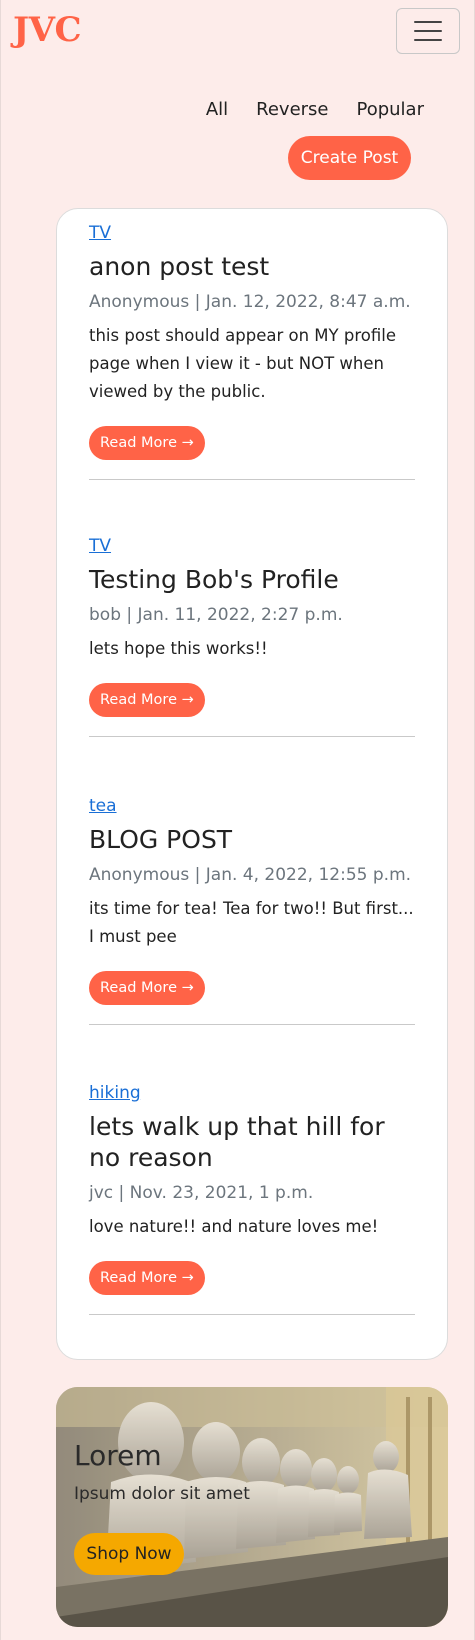  What do you see at coordinates (162, 1494) in the screenshot?
I see `promo-subtitle: Ipsum dolor sit amet` at bounding box center [162, 1494].